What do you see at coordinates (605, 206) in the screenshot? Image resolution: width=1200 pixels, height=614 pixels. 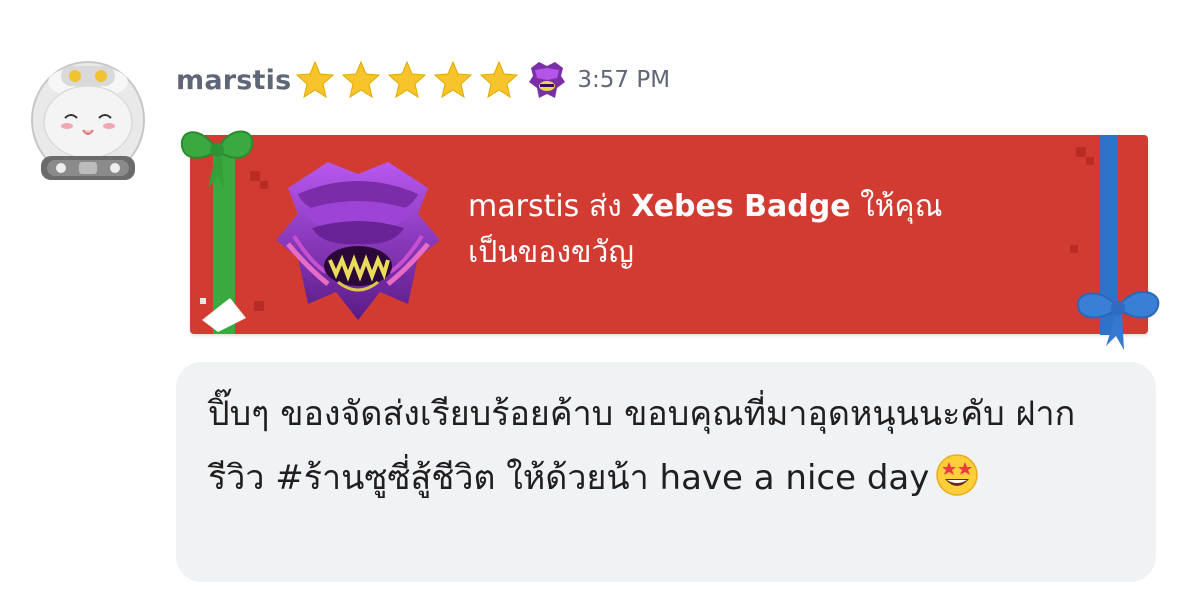 I see `gift-verb: ส่ง` at bounding box center [605, 206].